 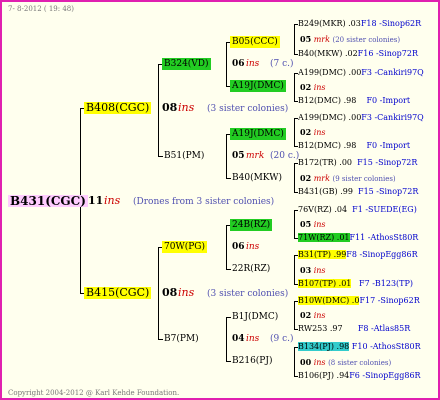 What do you see at coordinates (364, 179) in the screenshot?
I see `gen4-sister-note: (9 sister colonies)` at bounding box center [364, 179].